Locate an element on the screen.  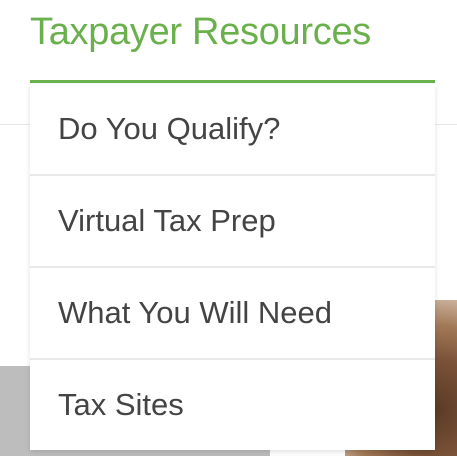
menu-heading-underline is located at coordinates (232, 81).